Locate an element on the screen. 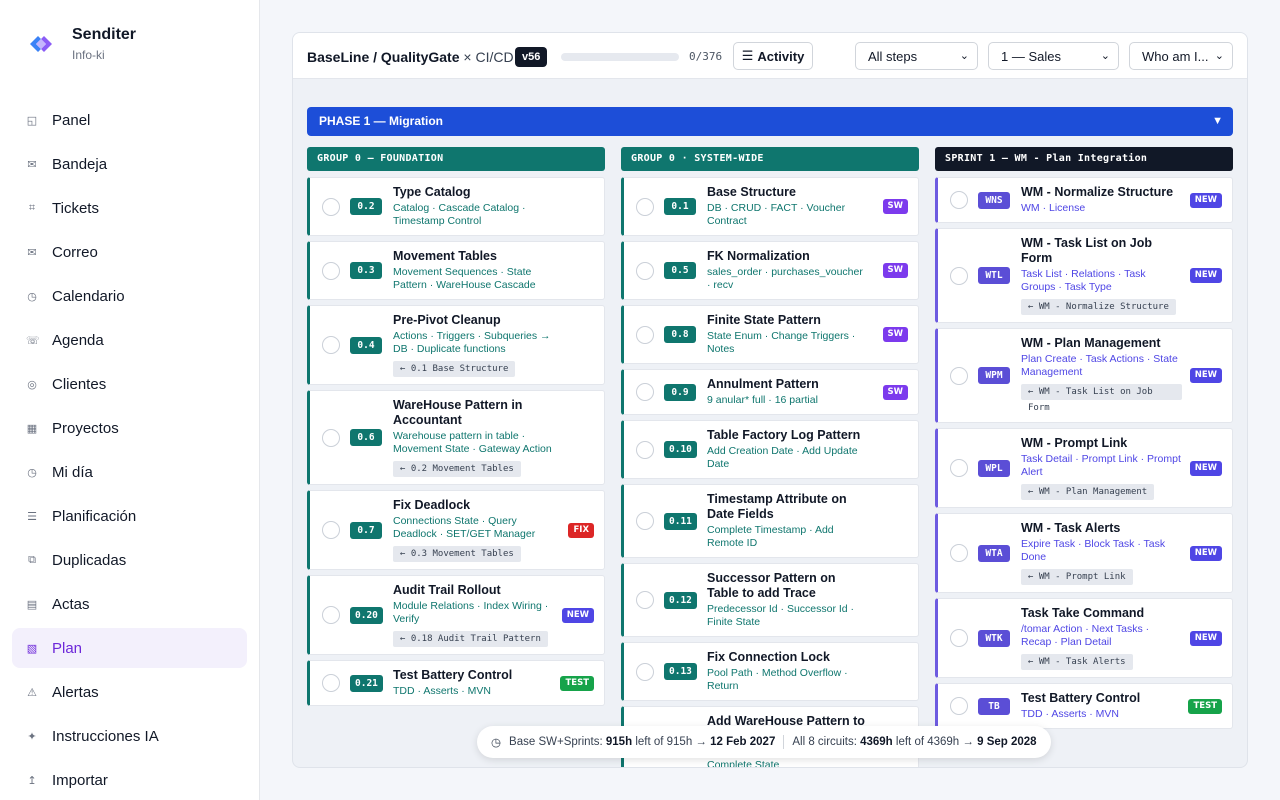 The height and width of the screenshot is (800, 1280). column-header: GROUP 0 — FOUNDATION is located at coordinates (456, 159).